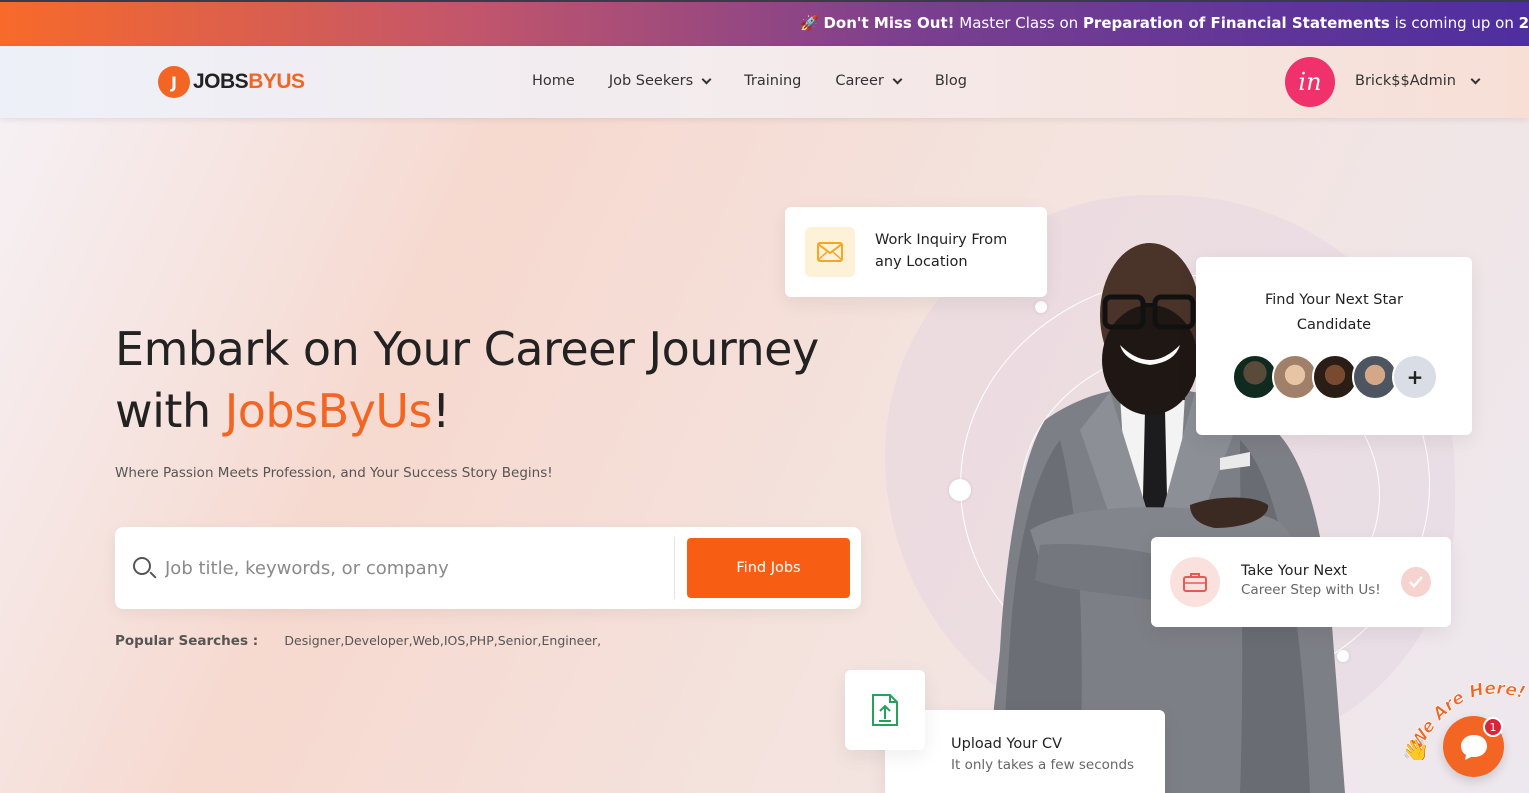 The height and width of the screenshot is (793, 1529). I want to click on upload-cv-title: Upload Your CV, so click(1007, 744).